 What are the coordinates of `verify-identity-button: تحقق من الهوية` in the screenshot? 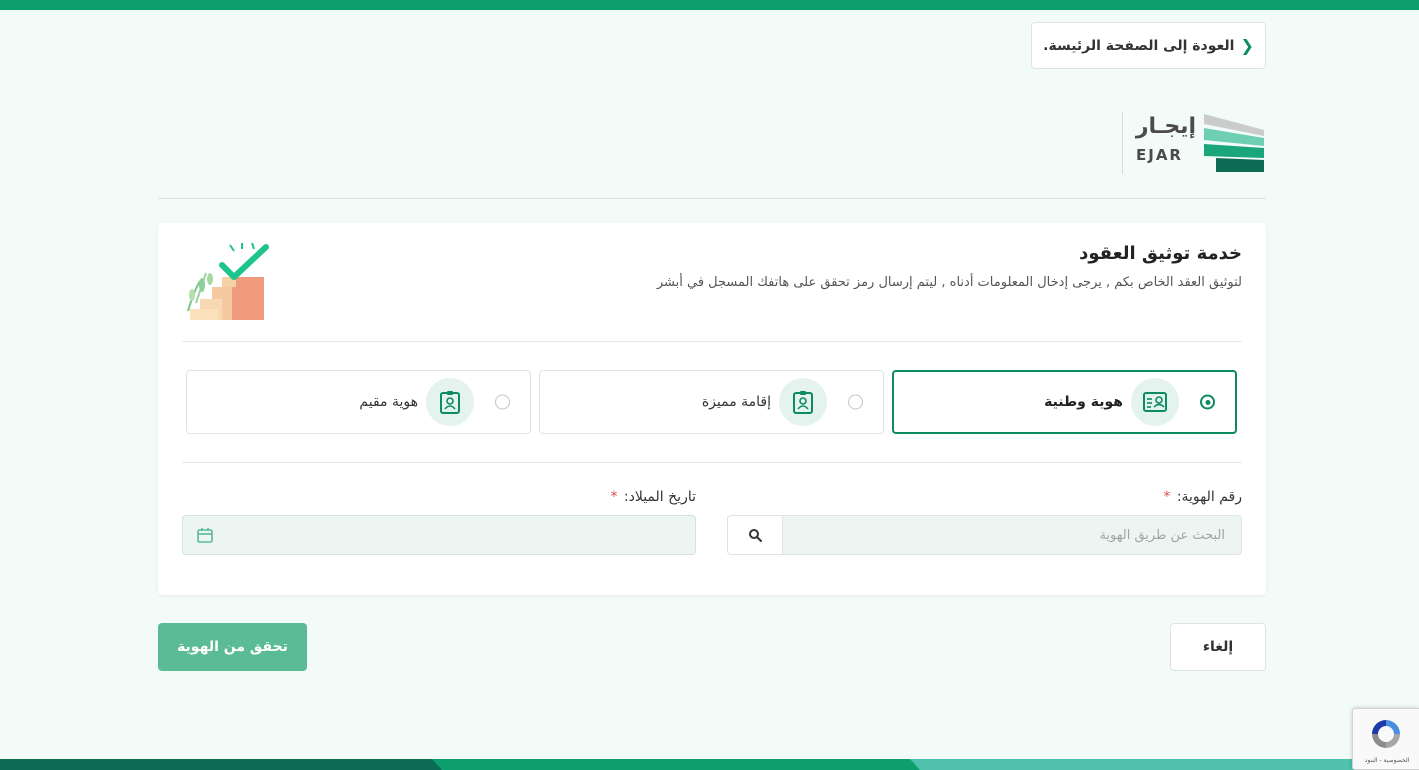 It's located at (232, 647).